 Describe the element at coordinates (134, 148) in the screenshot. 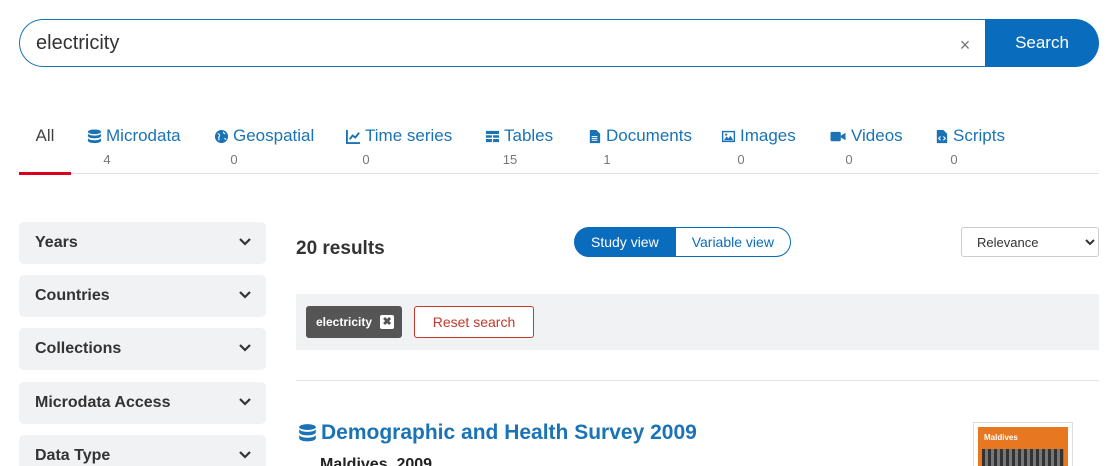

I see `tab-microdata: Microdata 4` at that location.